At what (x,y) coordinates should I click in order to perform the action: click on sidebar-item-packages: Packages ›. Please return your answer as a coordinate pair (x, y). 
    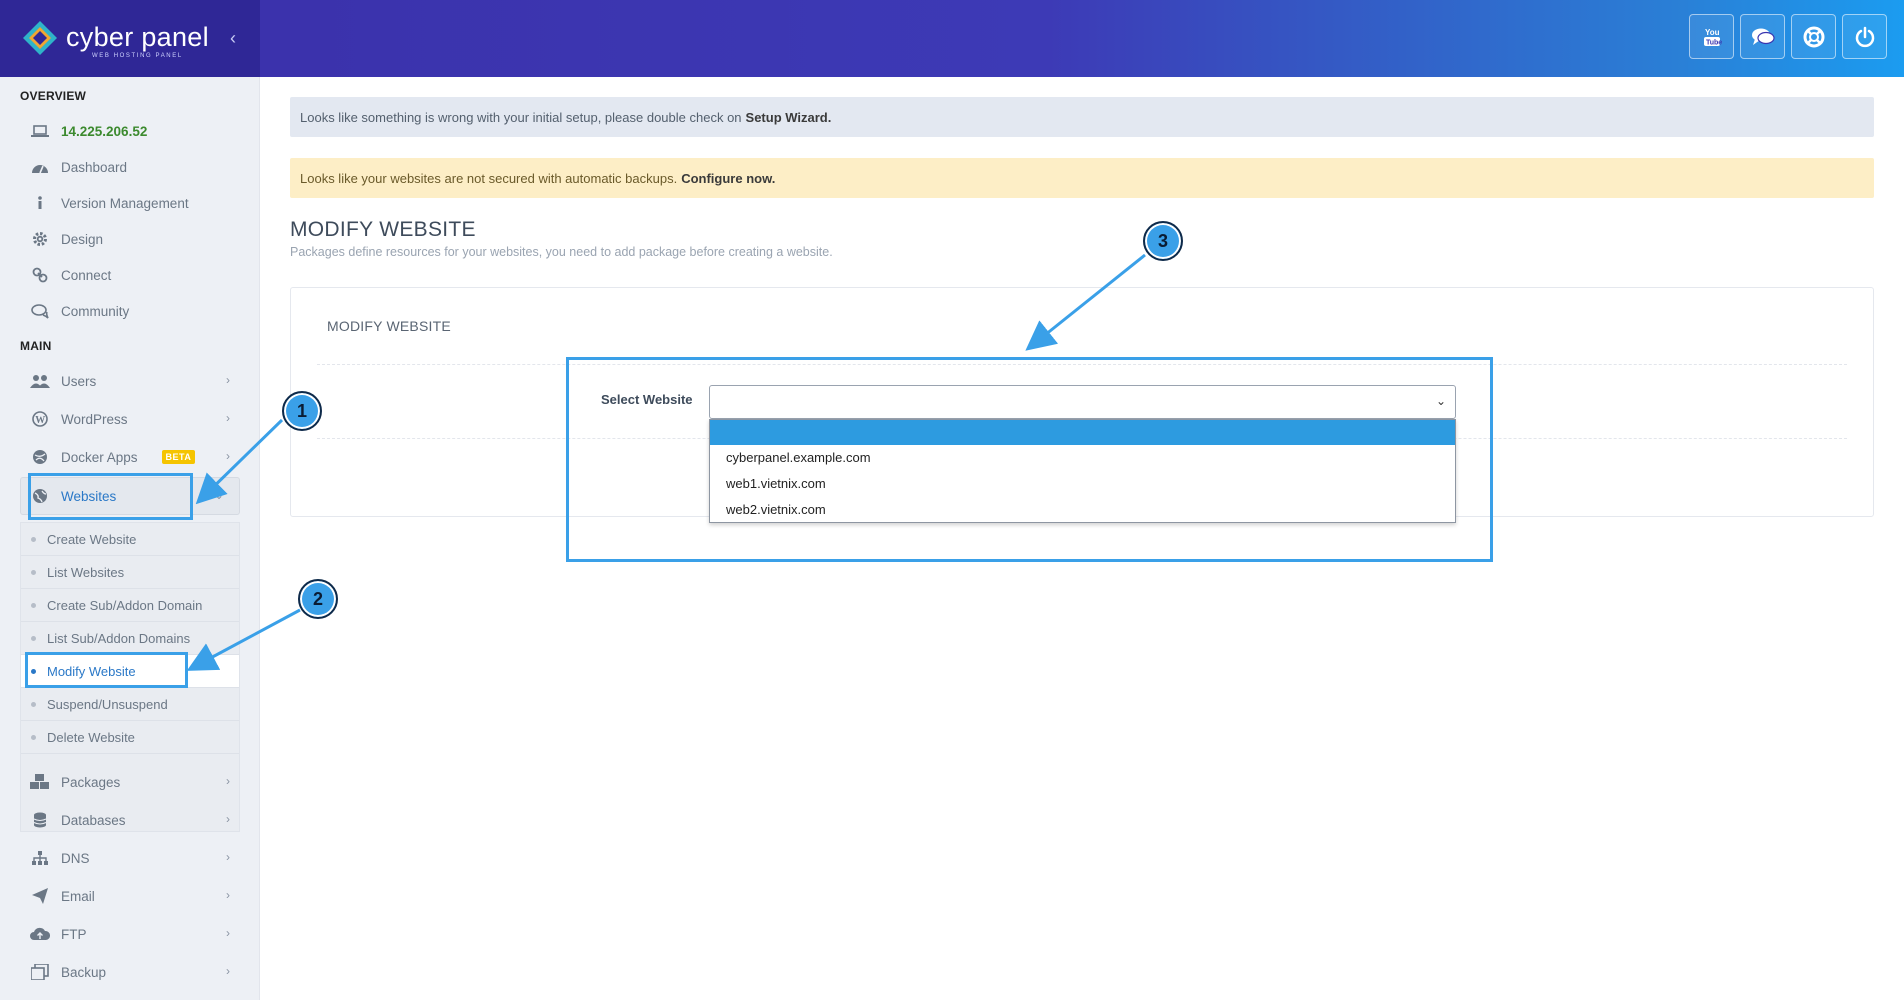
    Looking at the image, I should click on (130, 782).